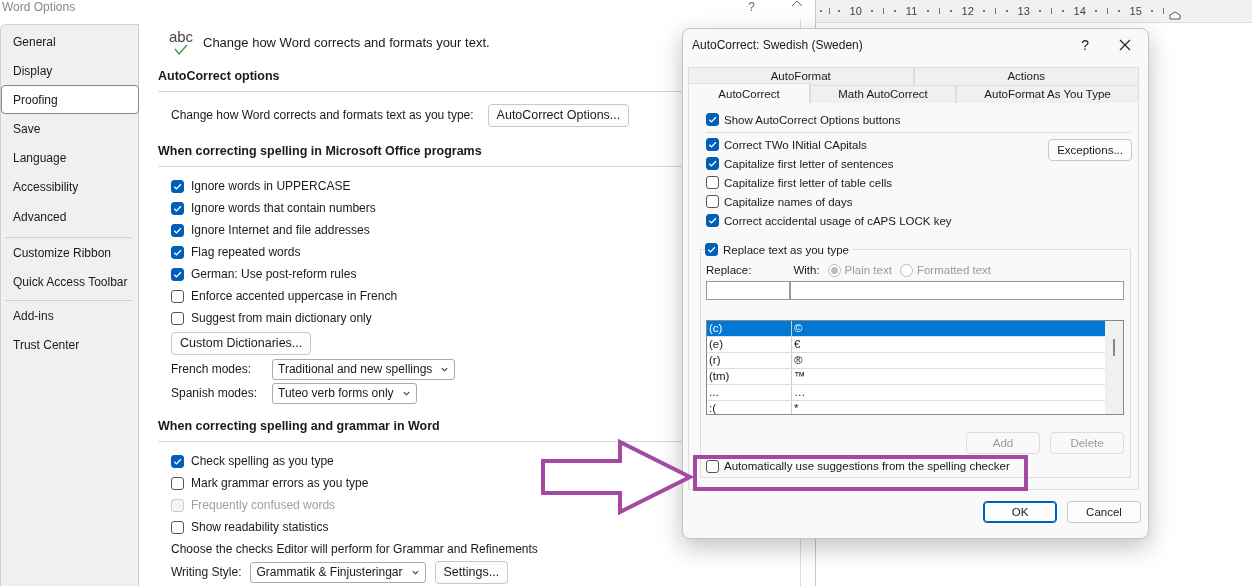  I want to click on close-icon, so click(1125, 45).